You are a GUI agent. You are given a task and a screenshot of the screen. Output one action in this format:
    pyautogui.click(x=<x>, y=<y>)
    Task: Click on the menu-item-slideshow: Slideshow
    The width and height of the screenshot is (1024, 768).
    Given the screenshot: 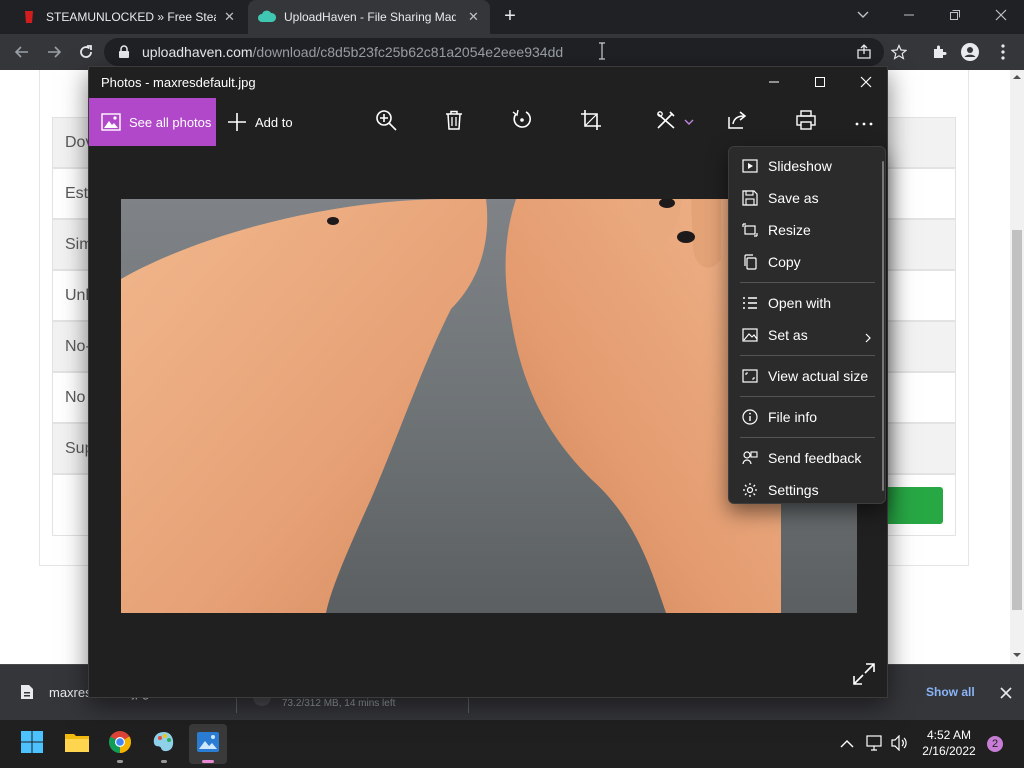 What is the action you would take?
    pyautogui.click(x=807, y=166)
    